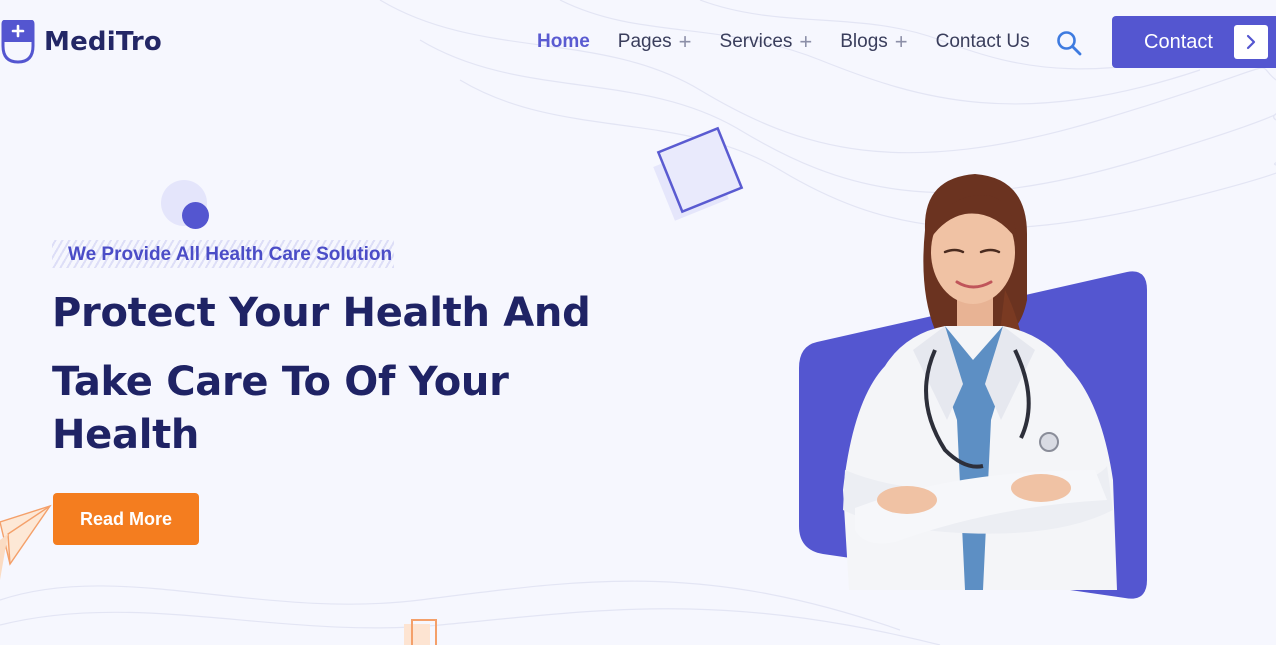  I want to click on decorative-square-icon, so click(698, 173).